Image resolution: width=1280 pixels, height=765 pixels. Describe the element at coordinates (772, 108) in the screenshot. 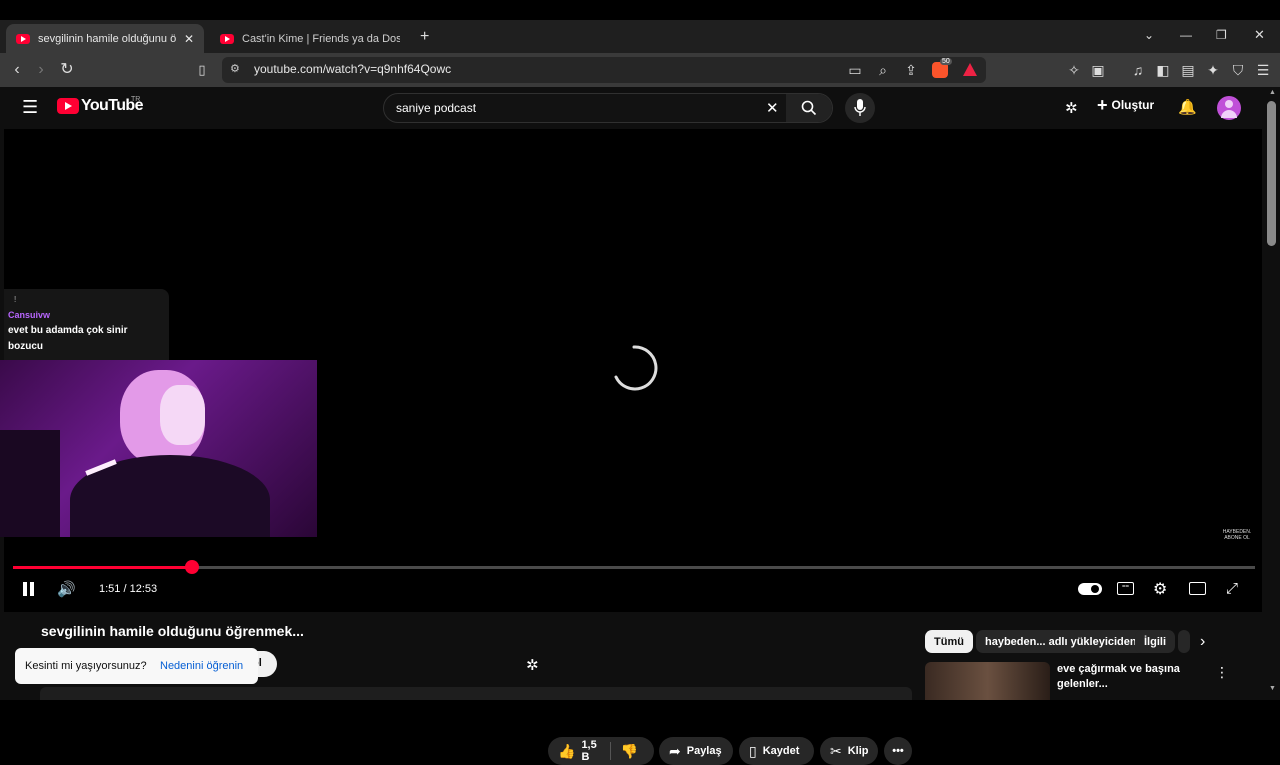

I see `clear-search-icon: ✕` at that location.